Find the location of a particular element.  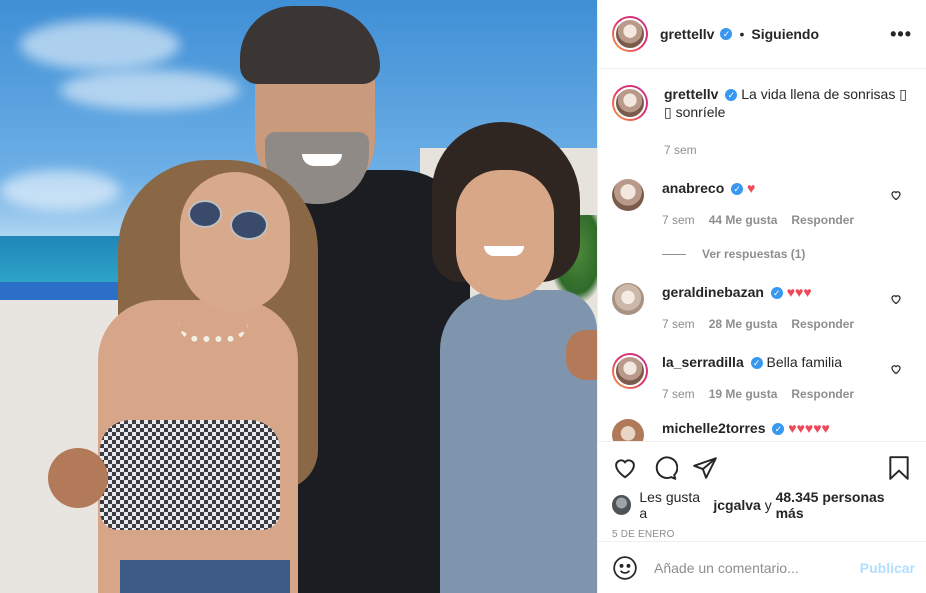

liker-avatar is located at coordinates (622, 505).